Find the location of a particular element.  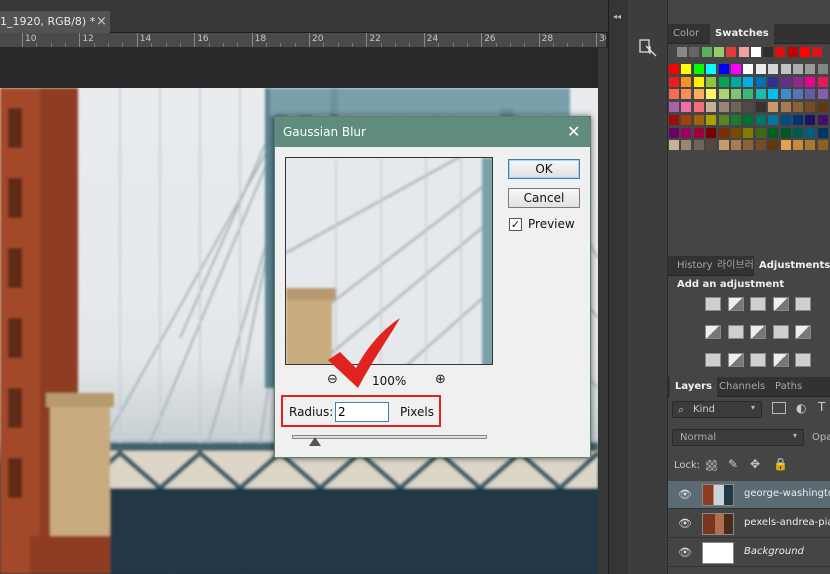

close-tab-icon: × is located at coordinates (101, 22).